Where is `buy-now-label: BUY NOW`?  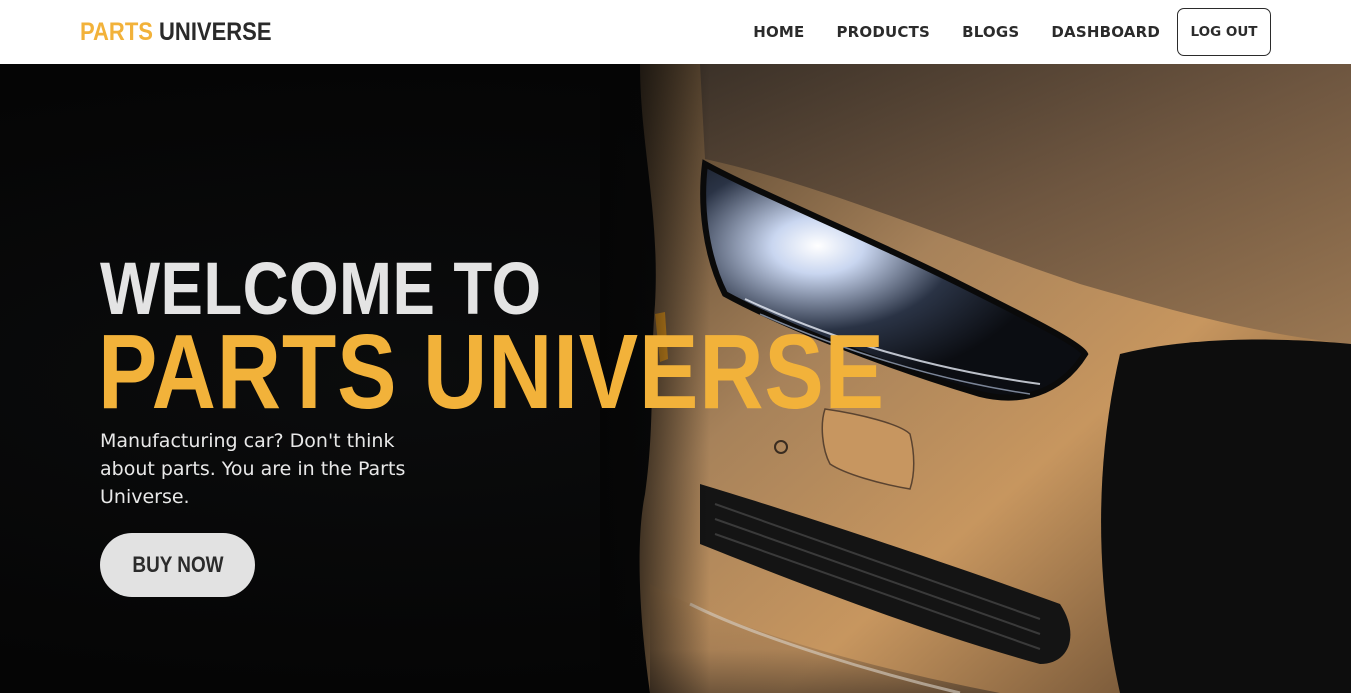 buy-now-label: BUY NOW is located at coordinates (177, 564).